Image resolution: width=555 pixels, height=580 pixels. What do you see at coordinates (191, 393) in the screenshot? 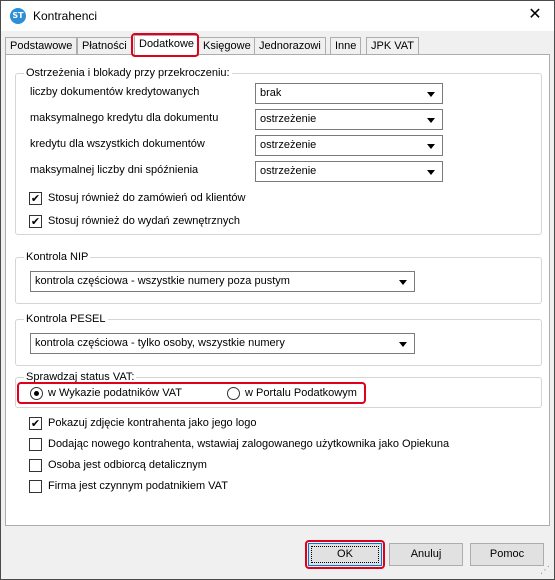
I see `vat-status-highlight` at bounding box center [191, 393].